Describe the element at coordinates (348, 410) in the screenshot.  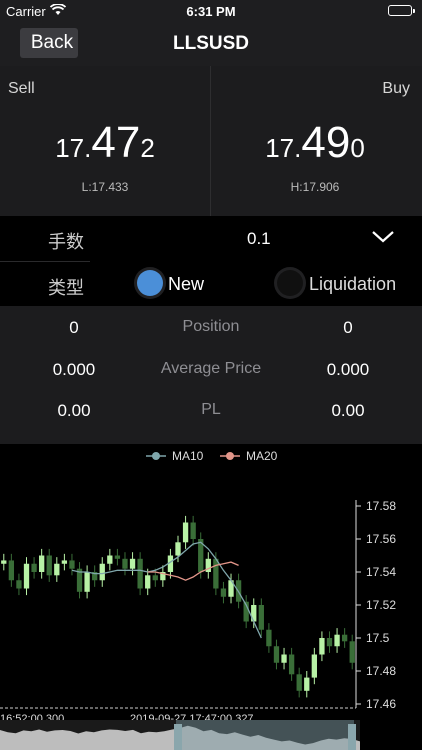
I see `pl-right-value: 0.00` at that location.